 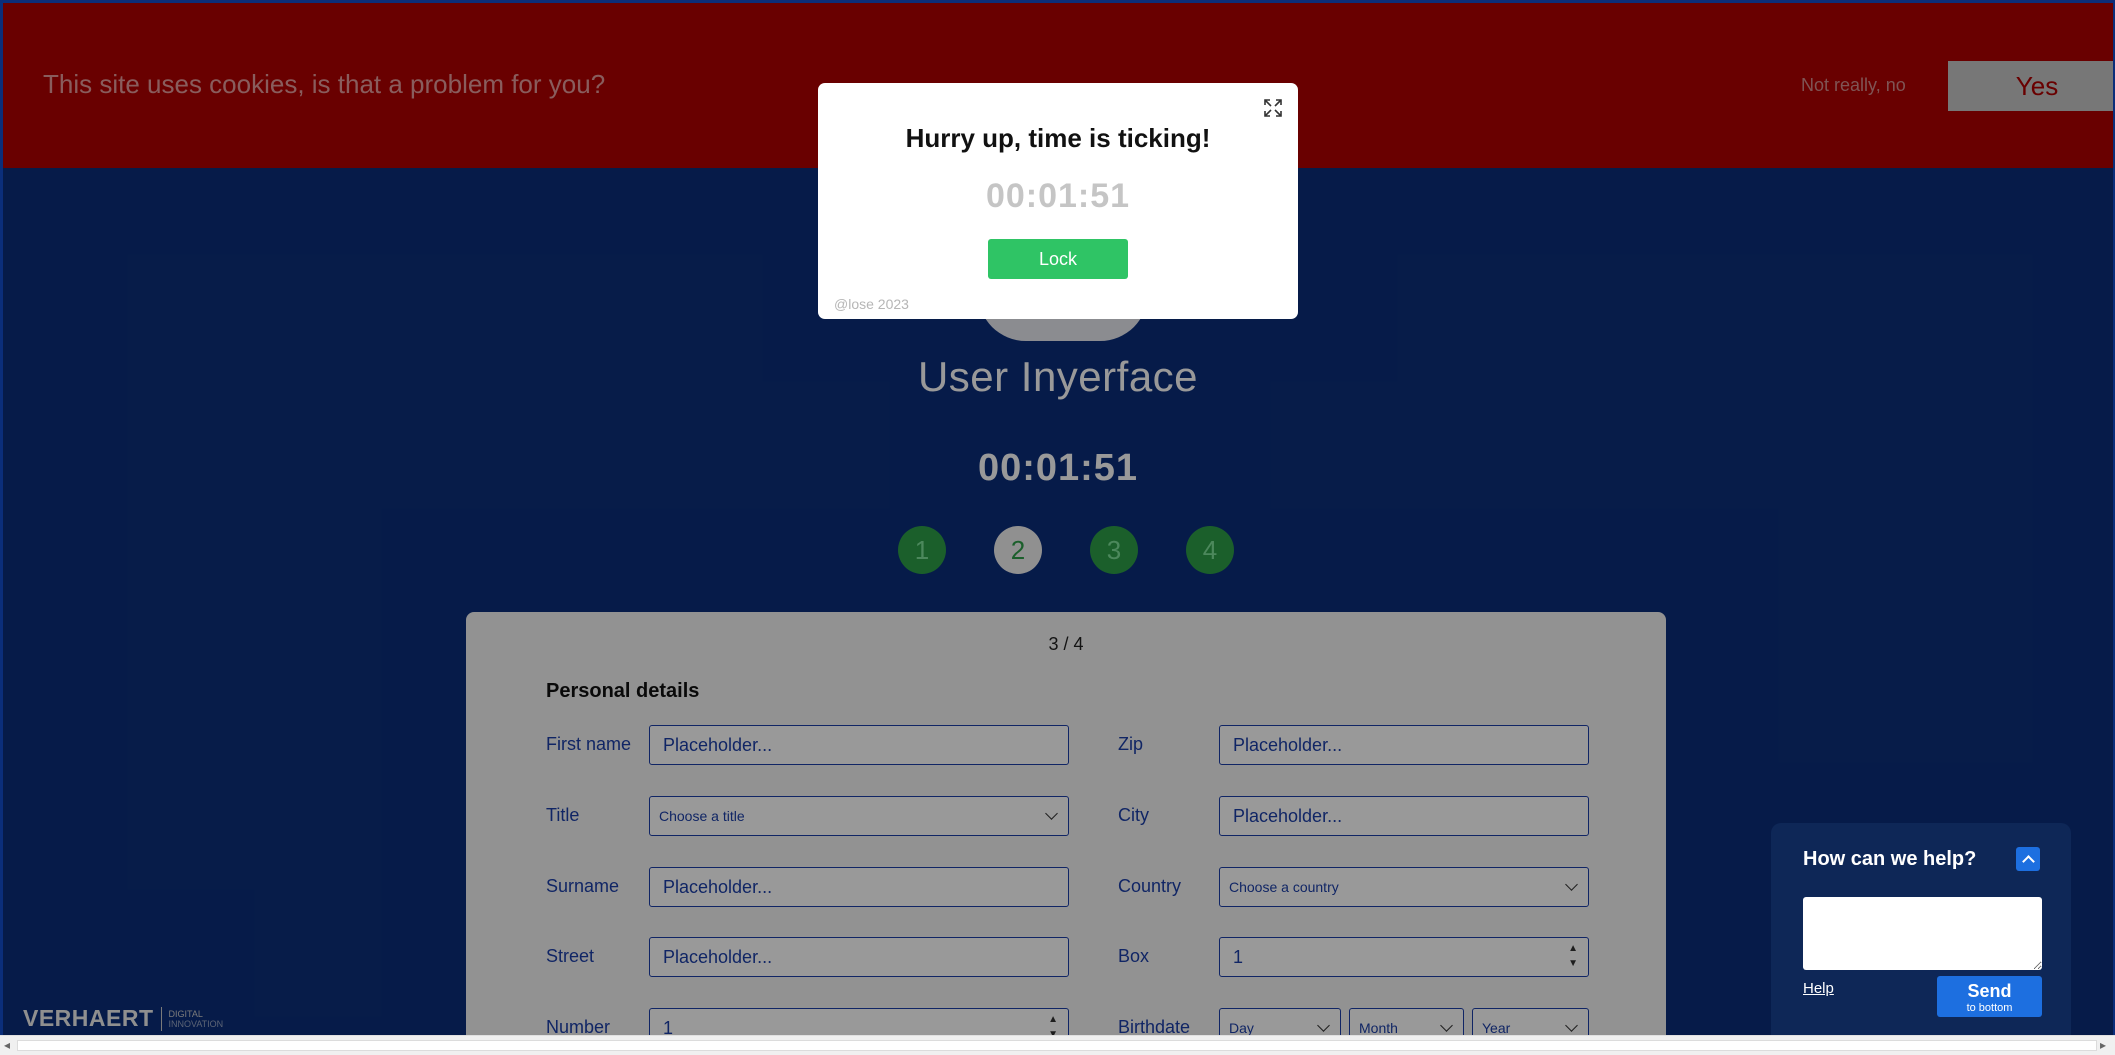 I want to click on street-label: Street, so click(x=570, y=956).